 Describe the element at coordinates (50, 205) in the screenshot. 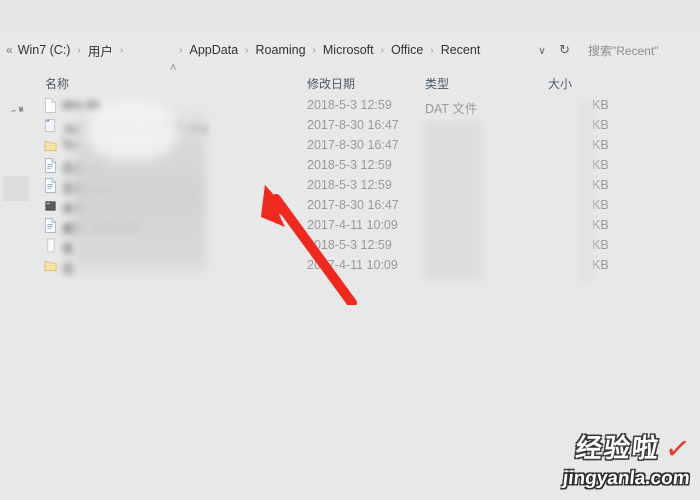

I see `exe-file-icon` at that location.